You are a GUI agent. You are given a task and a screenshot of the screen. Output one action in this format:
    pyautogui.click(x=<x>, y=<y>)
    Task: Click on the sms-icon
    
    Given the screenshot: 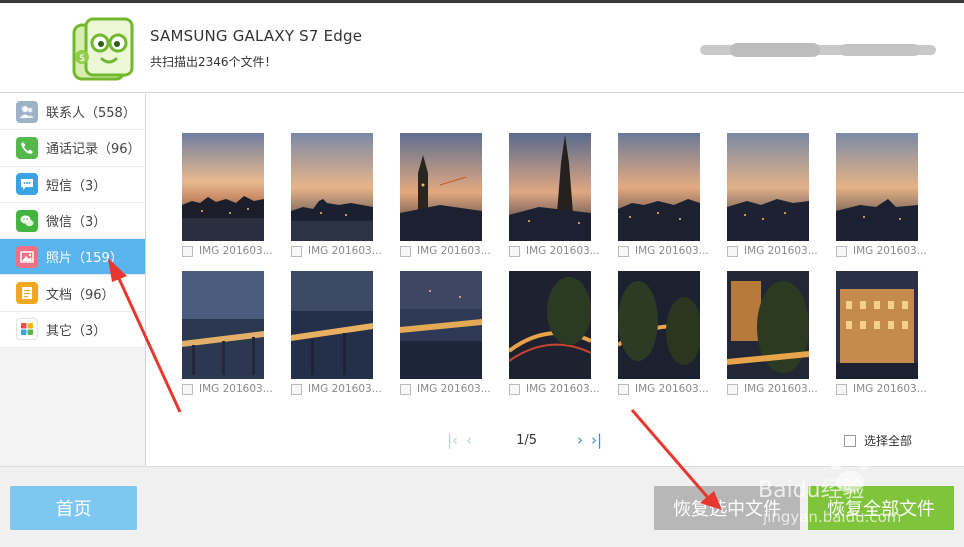 What is the action you would take?
    pyautogui.click(x=27, y=184)
    